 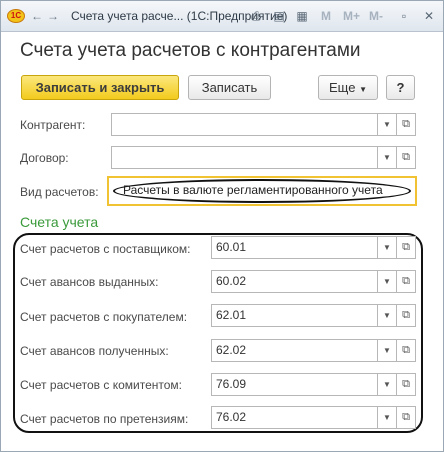 What do you see at coordinates (376, 16) in the screenshot?
I see `memory-minus-button: M-` at bounding box center [376, 16].